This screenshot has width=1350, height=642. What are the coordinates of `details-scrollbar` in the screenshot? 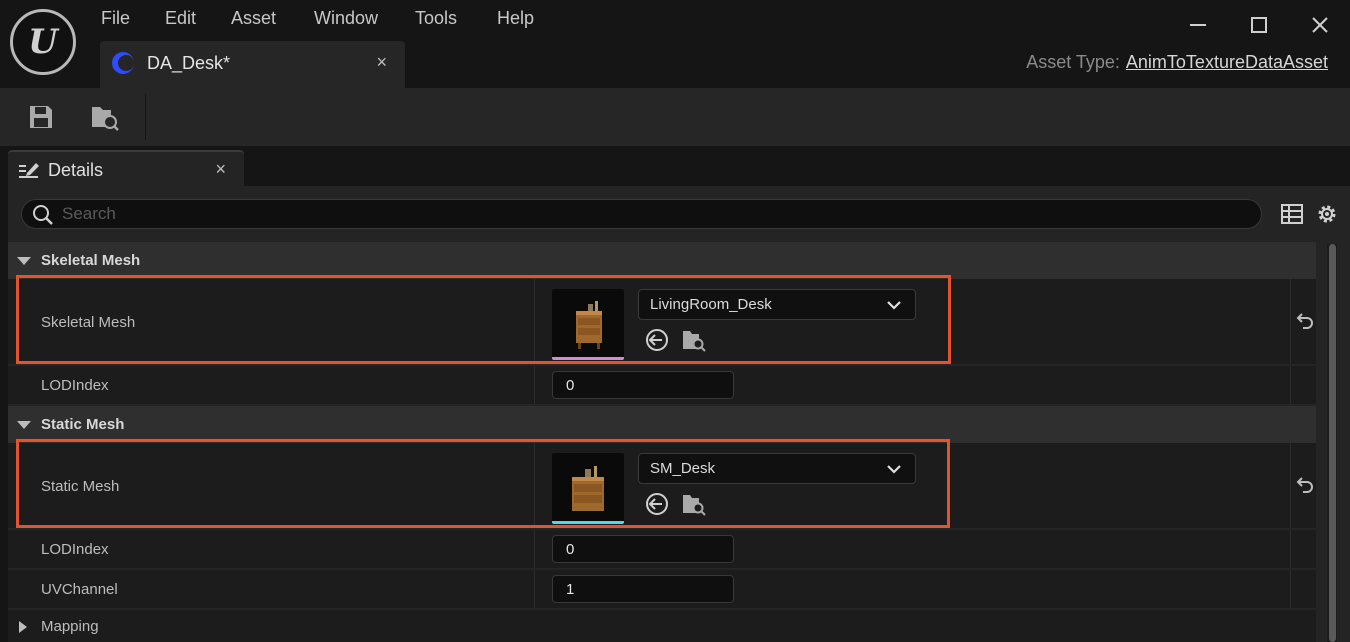 It's located at (1332, 443).